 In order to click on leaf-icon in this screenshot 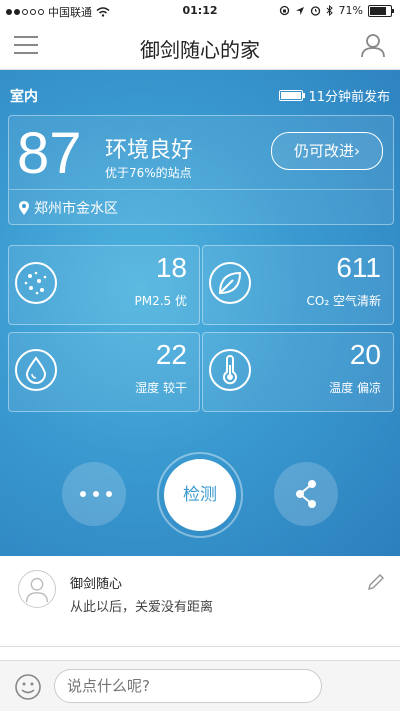, I will do `click(230, 283)`.